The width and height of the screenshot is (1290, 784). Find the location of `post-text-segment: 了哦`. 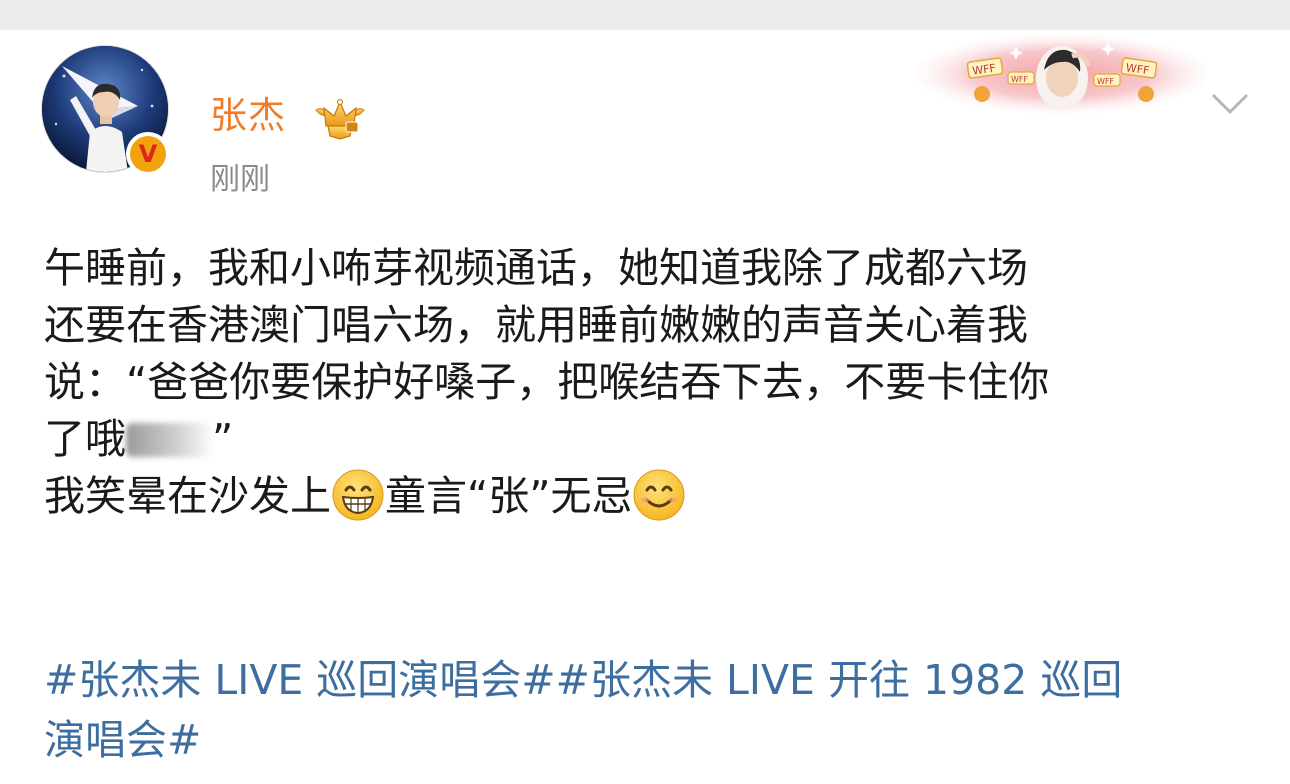

post-text-segment: 了哦 is located at coordinates (85, 439).